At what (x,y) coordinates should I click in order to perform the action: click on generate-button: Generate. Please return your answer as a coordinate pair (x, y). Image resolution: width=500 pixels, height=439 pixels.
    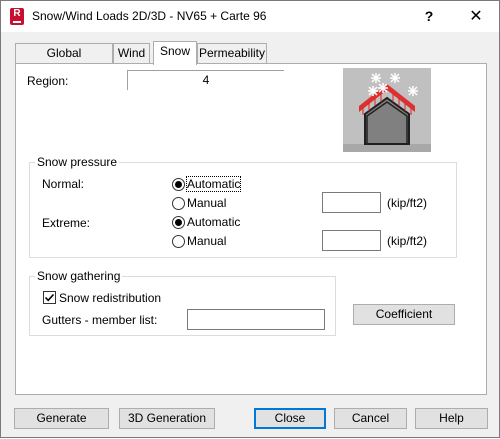
    Looking at the image, I should click on (61, 418).